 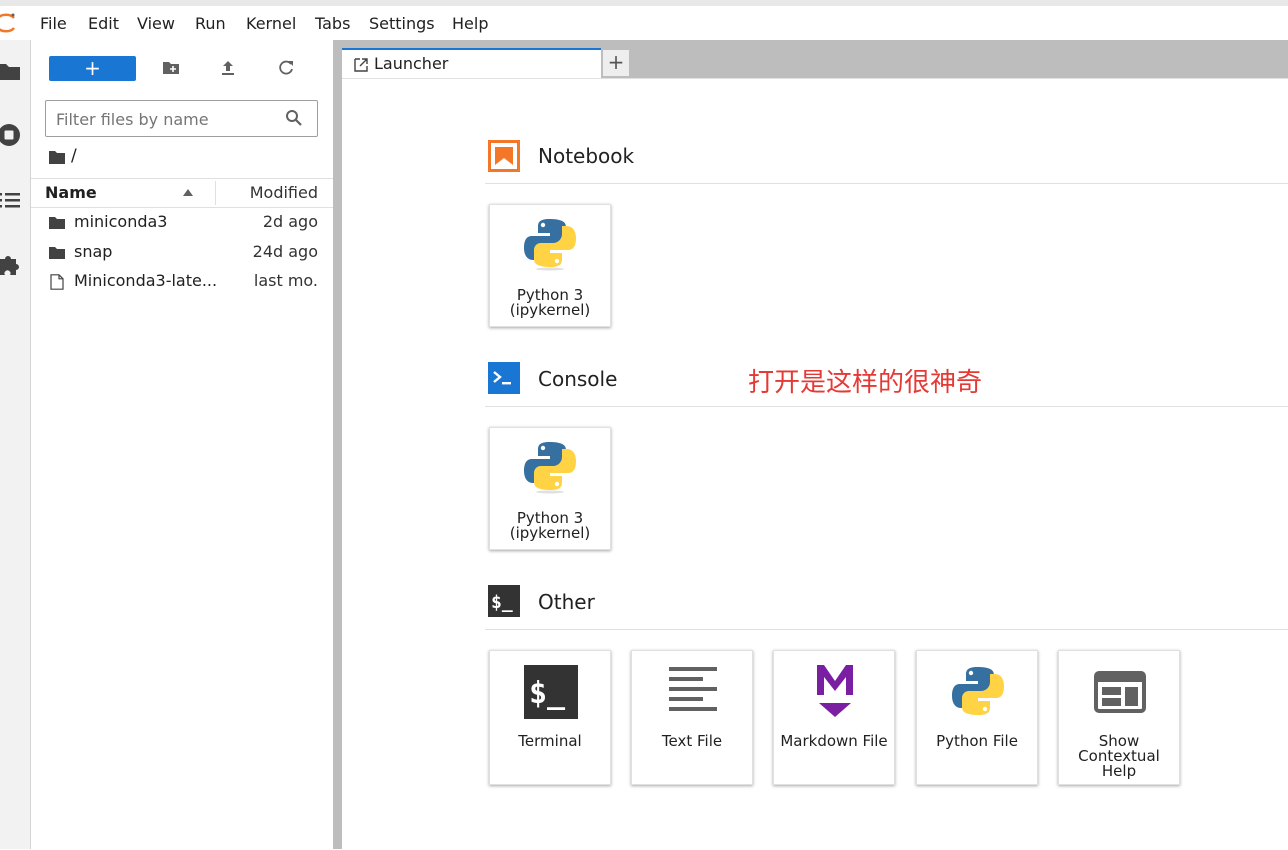 I want to click on table-of-contents-icon, so click(x=11, y=200).